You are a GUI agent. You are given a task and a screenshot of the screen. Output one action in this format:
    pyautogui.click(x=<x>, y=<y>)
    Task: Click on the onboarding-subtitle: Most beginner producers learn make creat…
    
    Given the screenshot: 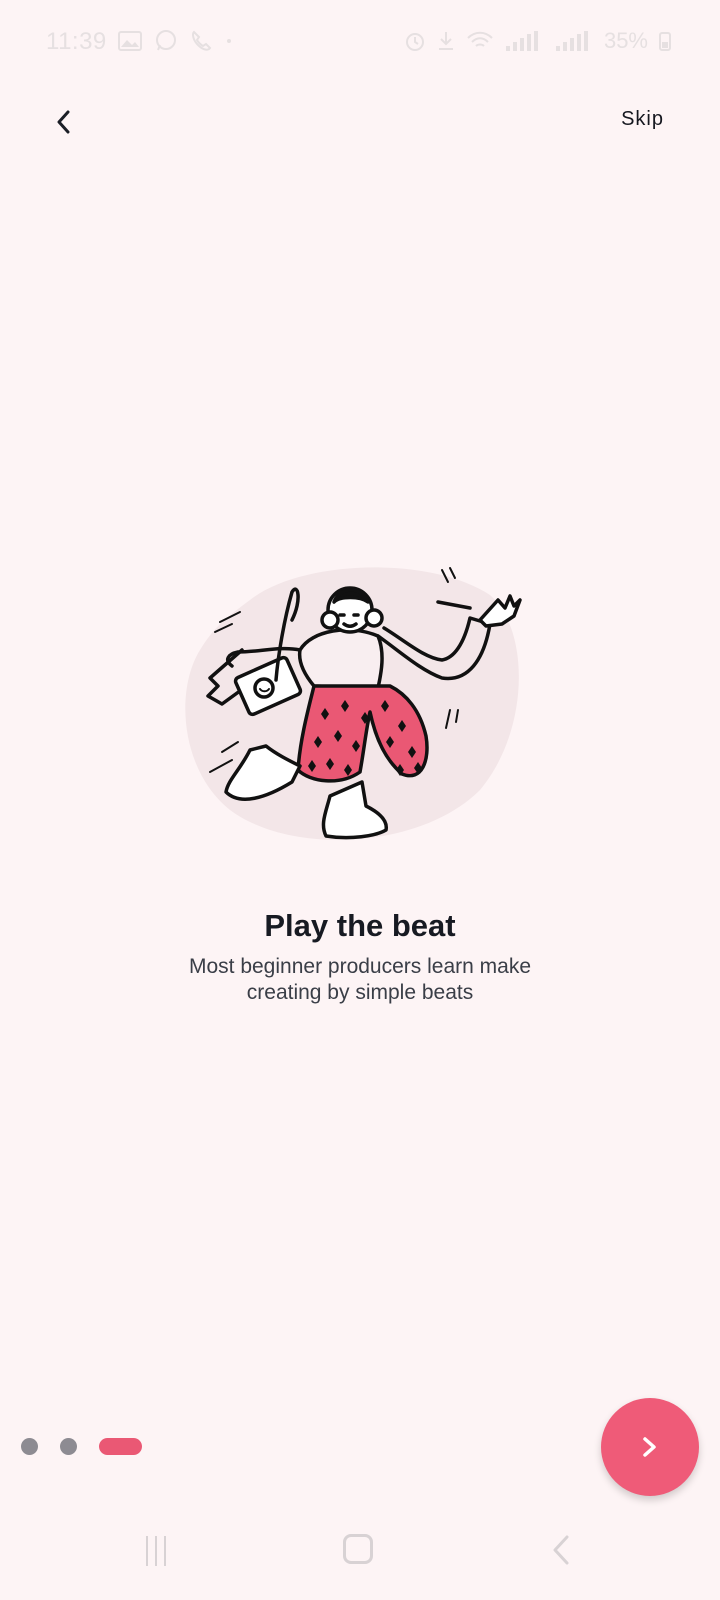 What is the action you would take?
    pyautogui.click(x=359, y=979)
    